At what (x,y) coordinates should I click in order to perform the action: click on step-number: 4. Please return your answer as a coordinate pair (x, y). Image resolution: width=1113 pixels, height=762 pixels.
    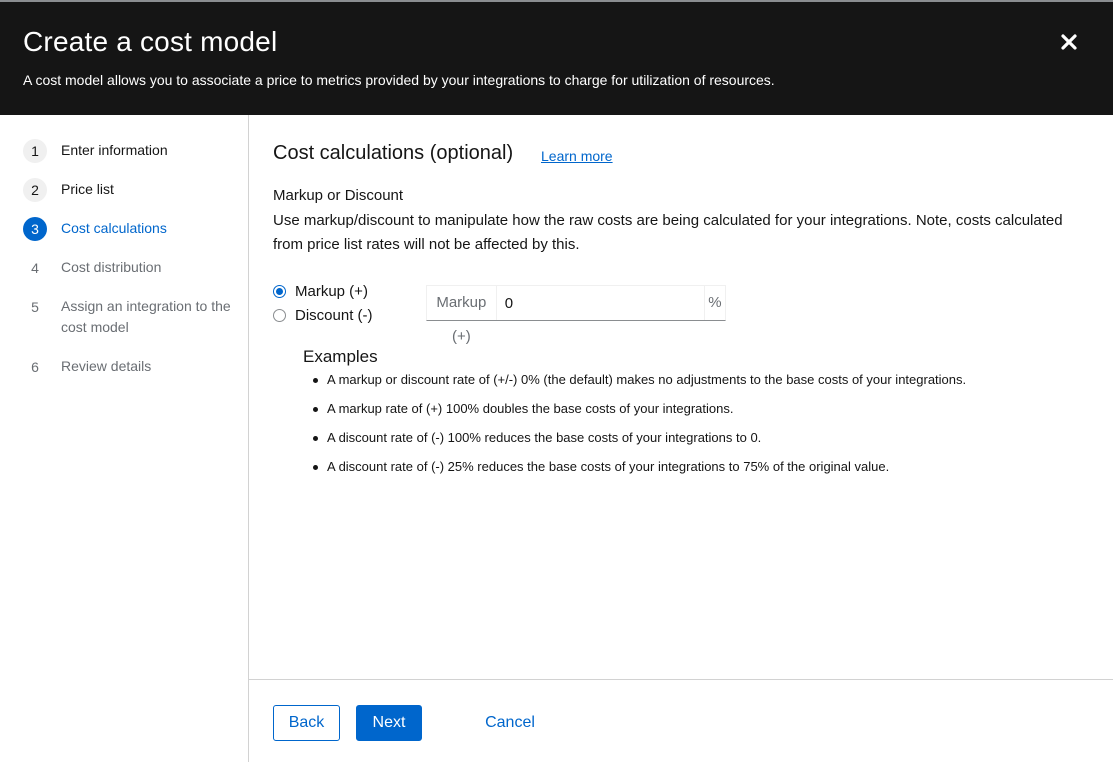
    Looking at the image, I should click on (35, 268).